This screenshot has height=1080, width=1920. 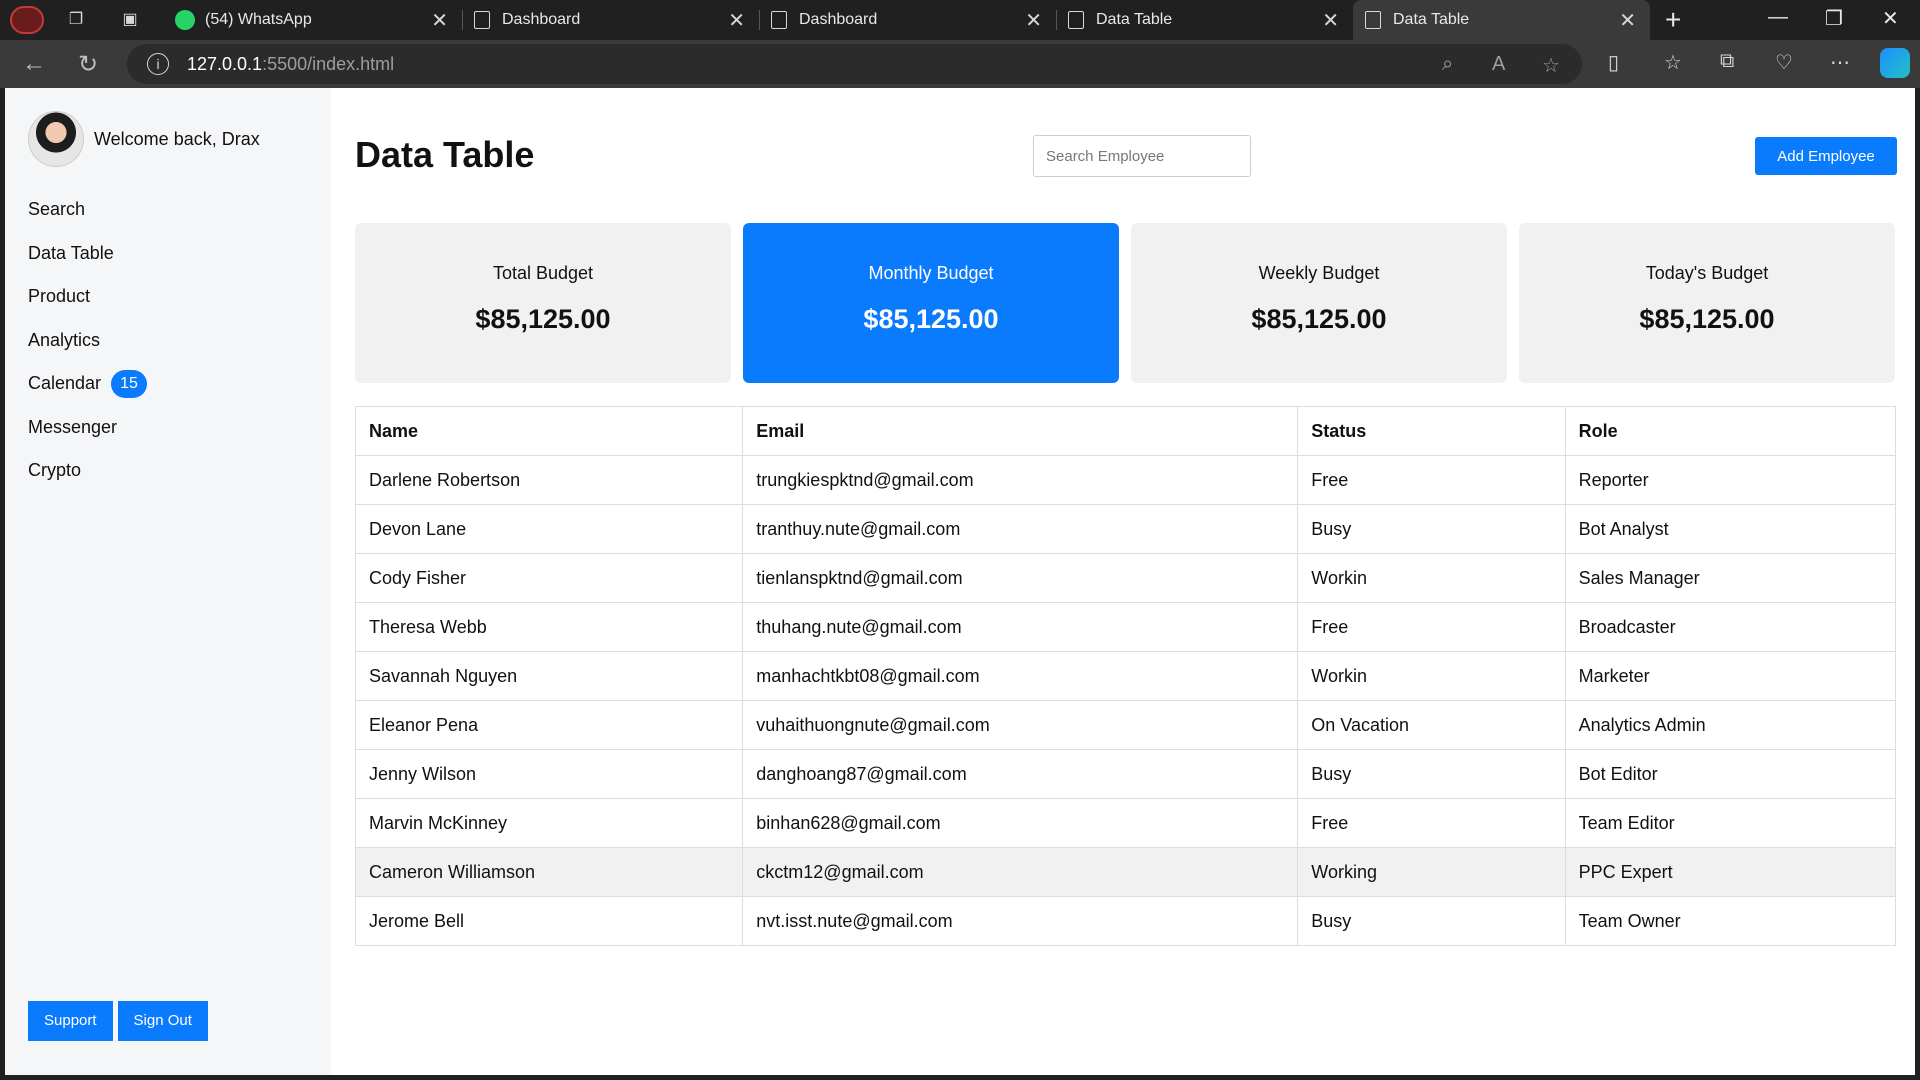 I want to click on column-header-role: Role, so click(x=1730, y=431).